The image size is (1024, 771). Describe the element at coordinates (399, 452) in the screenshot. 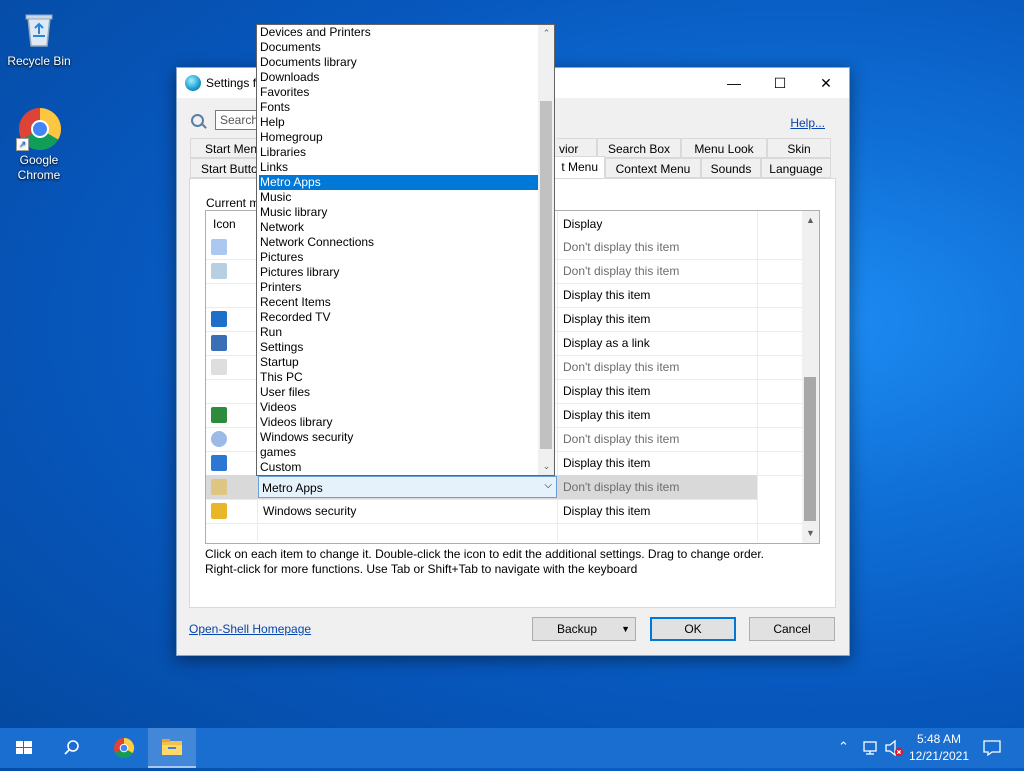

I see `dropdown-option: games` at that location.